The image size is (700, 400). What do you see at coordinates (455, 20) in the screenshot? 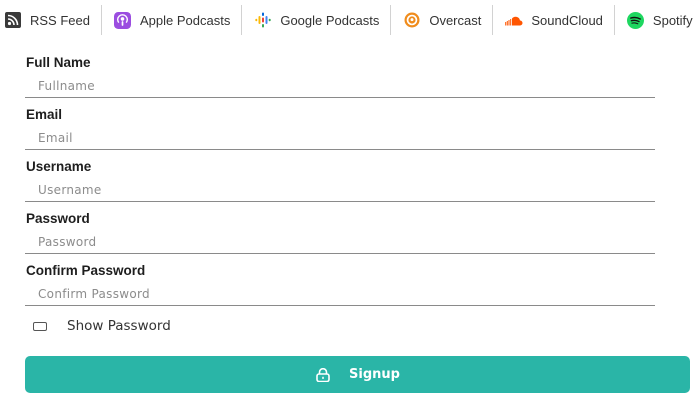
I see `platform-label: Overcast` at bounding box center [455, 20].